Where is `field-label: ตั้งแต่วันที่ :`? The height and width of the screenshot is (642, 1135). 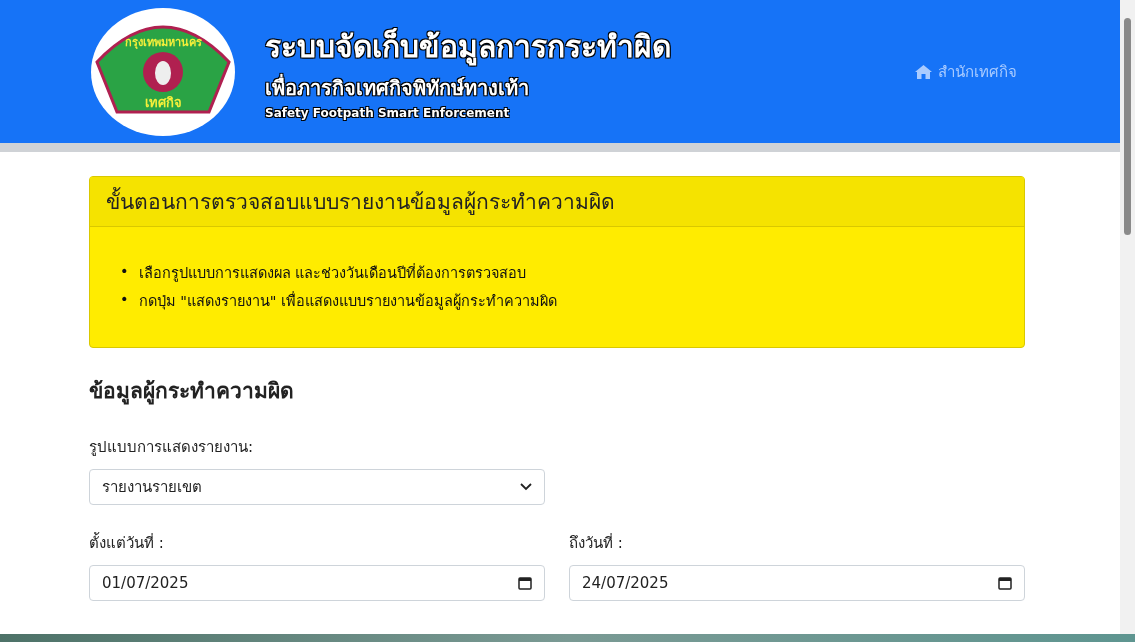 field-label: ตั้งแต่วันที่ : is located at coordinates (127, 542).